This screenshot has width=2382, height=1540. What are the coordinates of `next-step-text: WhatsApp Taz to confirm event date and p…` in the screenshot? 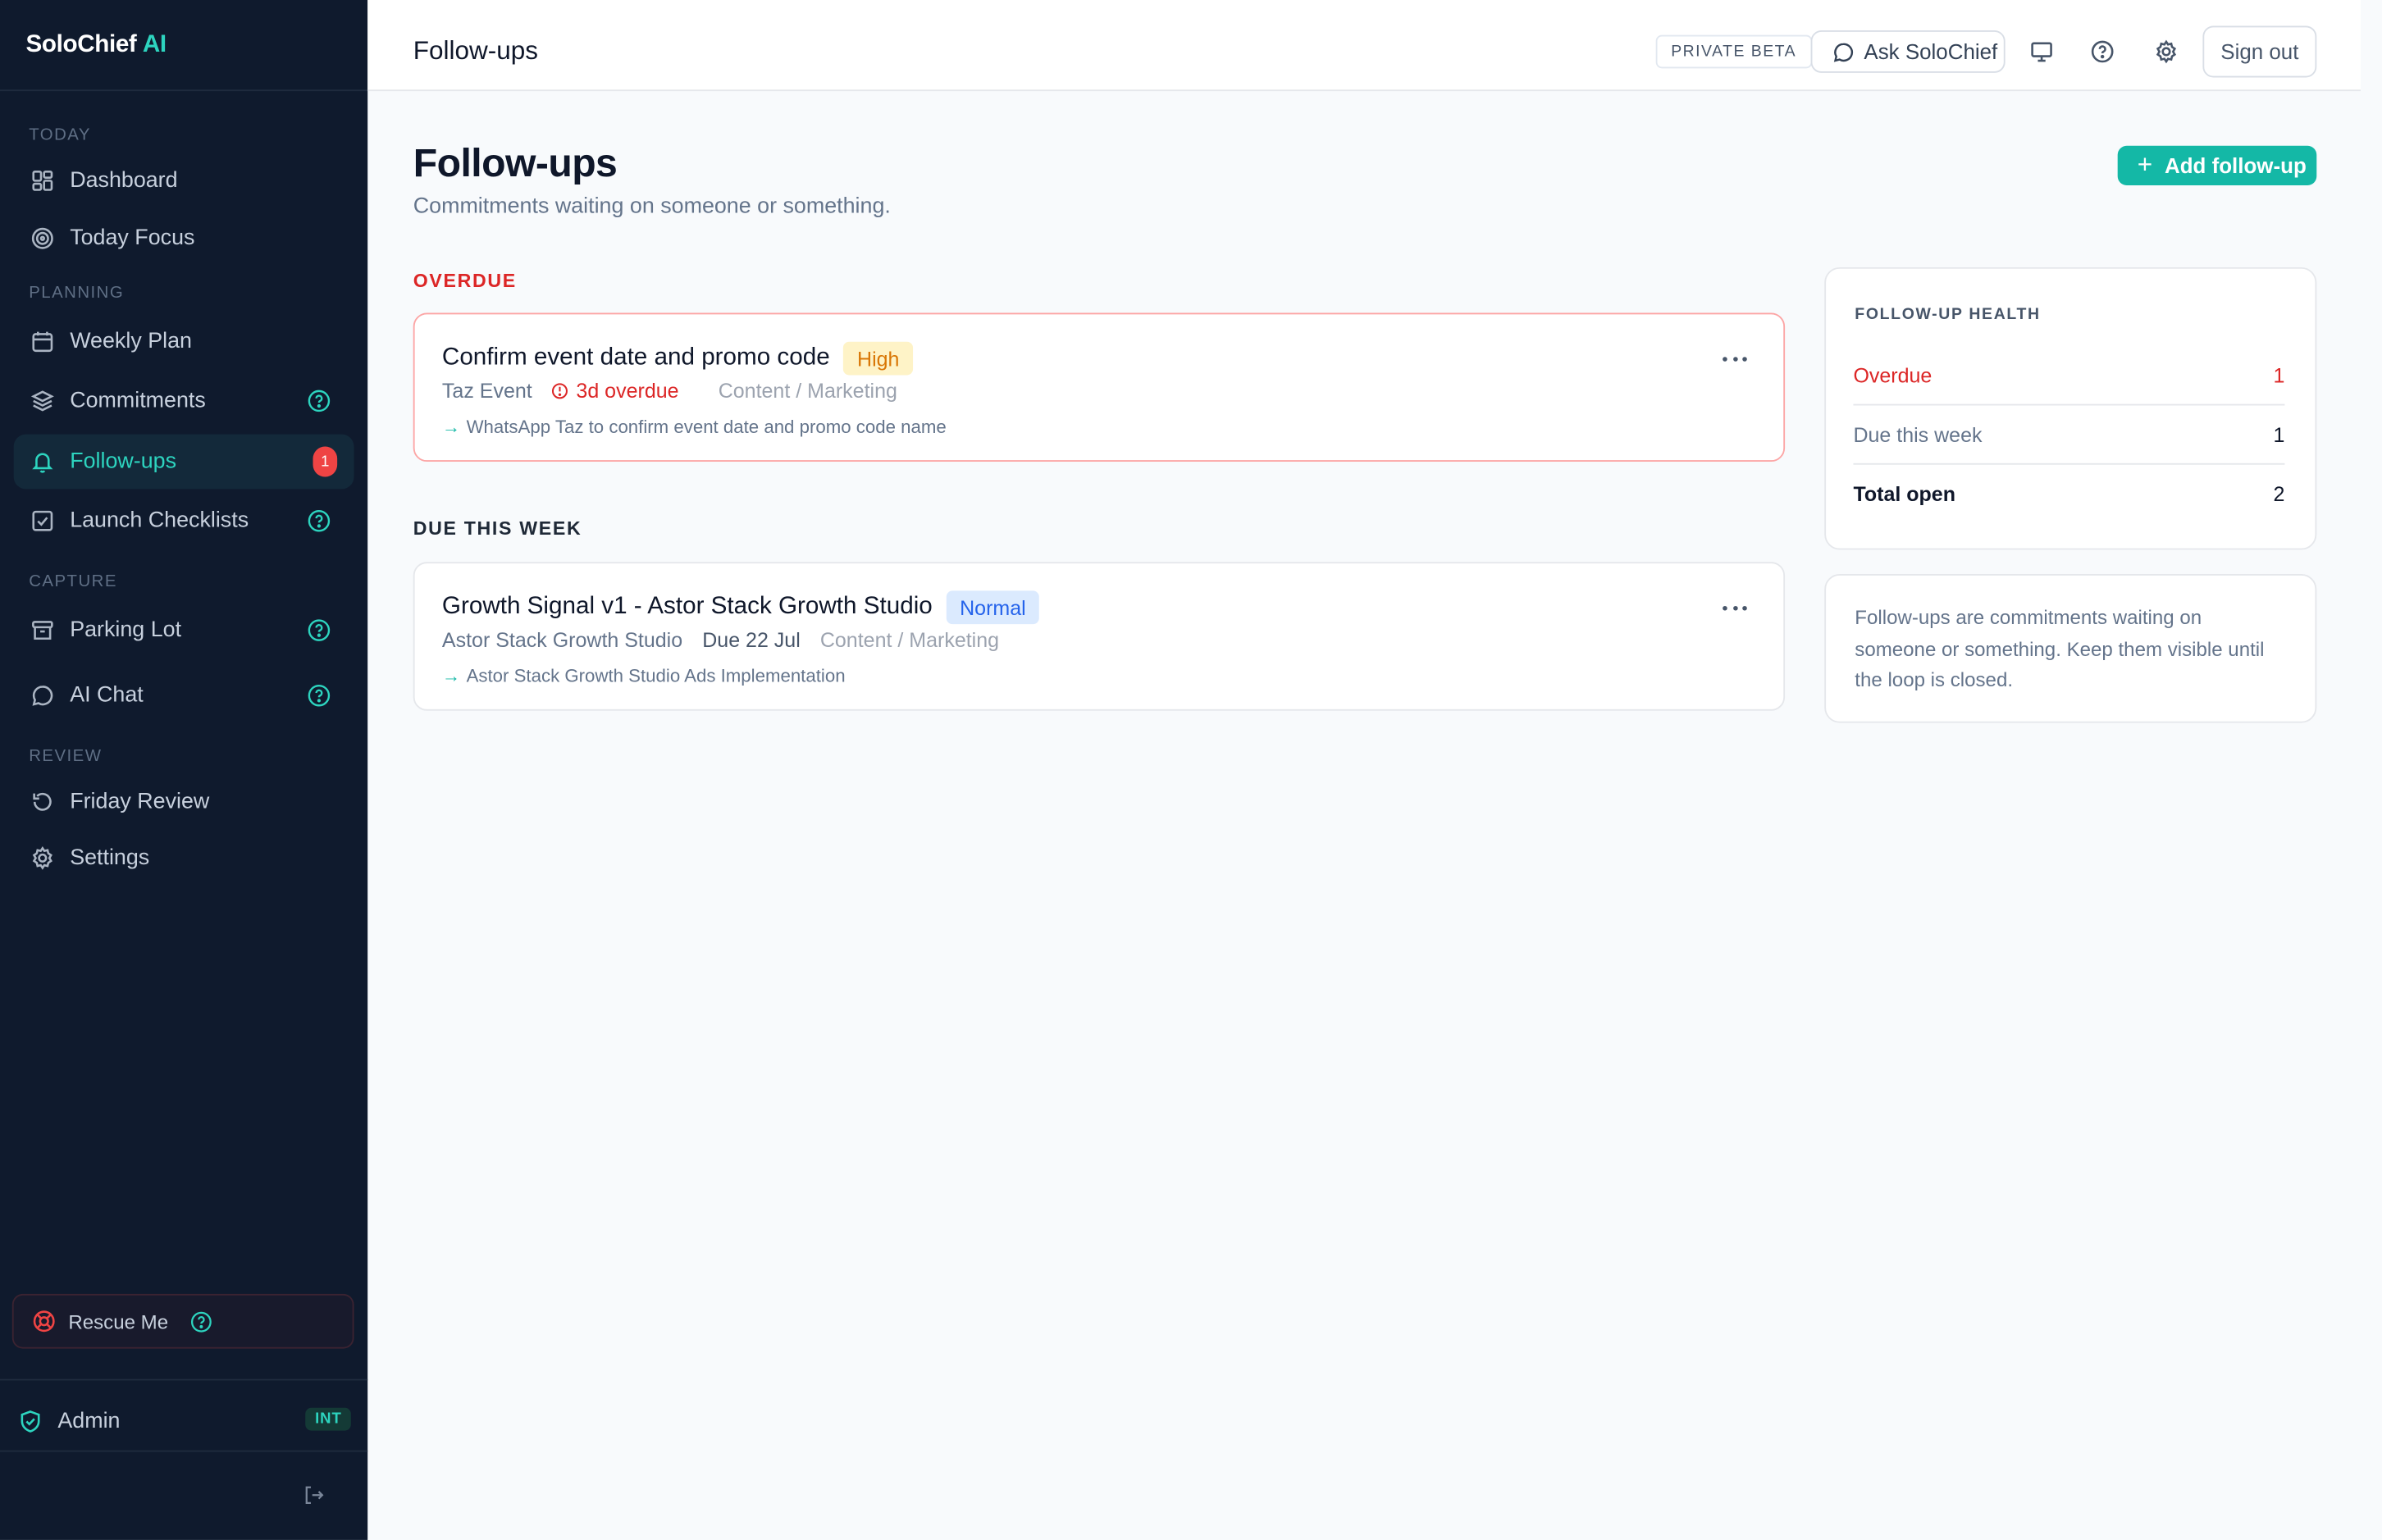 It's located at (706, 427).